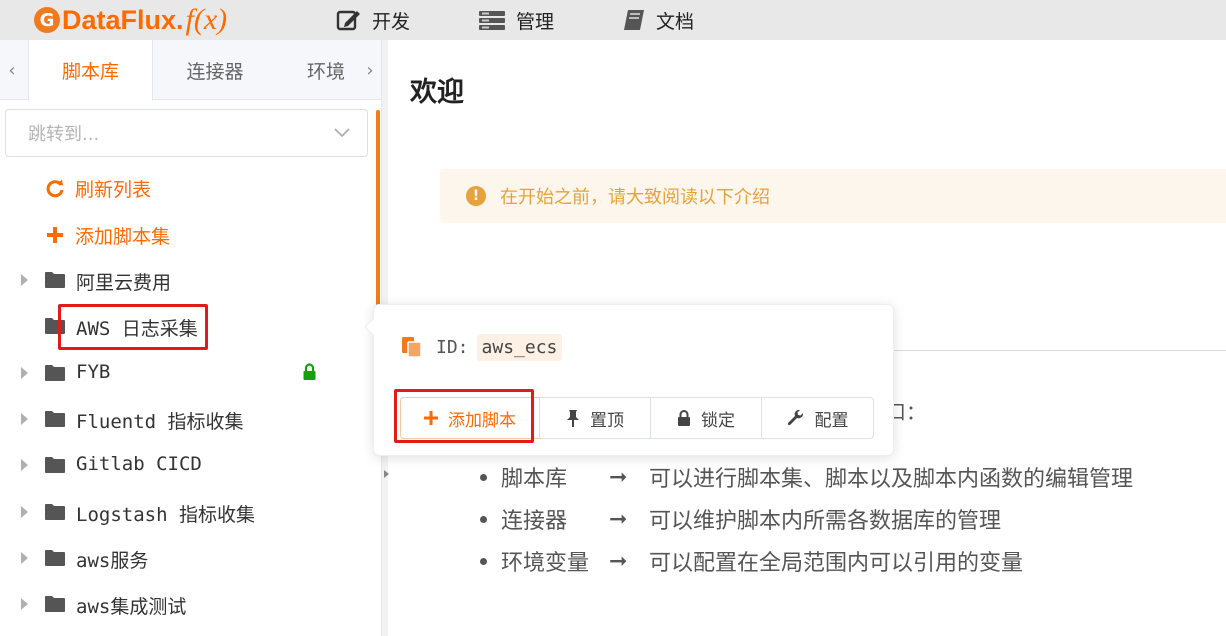 The height and width of the screenshot is (636, 1226). What do you see at coordinates (464, 416) in the screenshot?
I see `add-script-highlight-box` at bounding box center [464, 416].